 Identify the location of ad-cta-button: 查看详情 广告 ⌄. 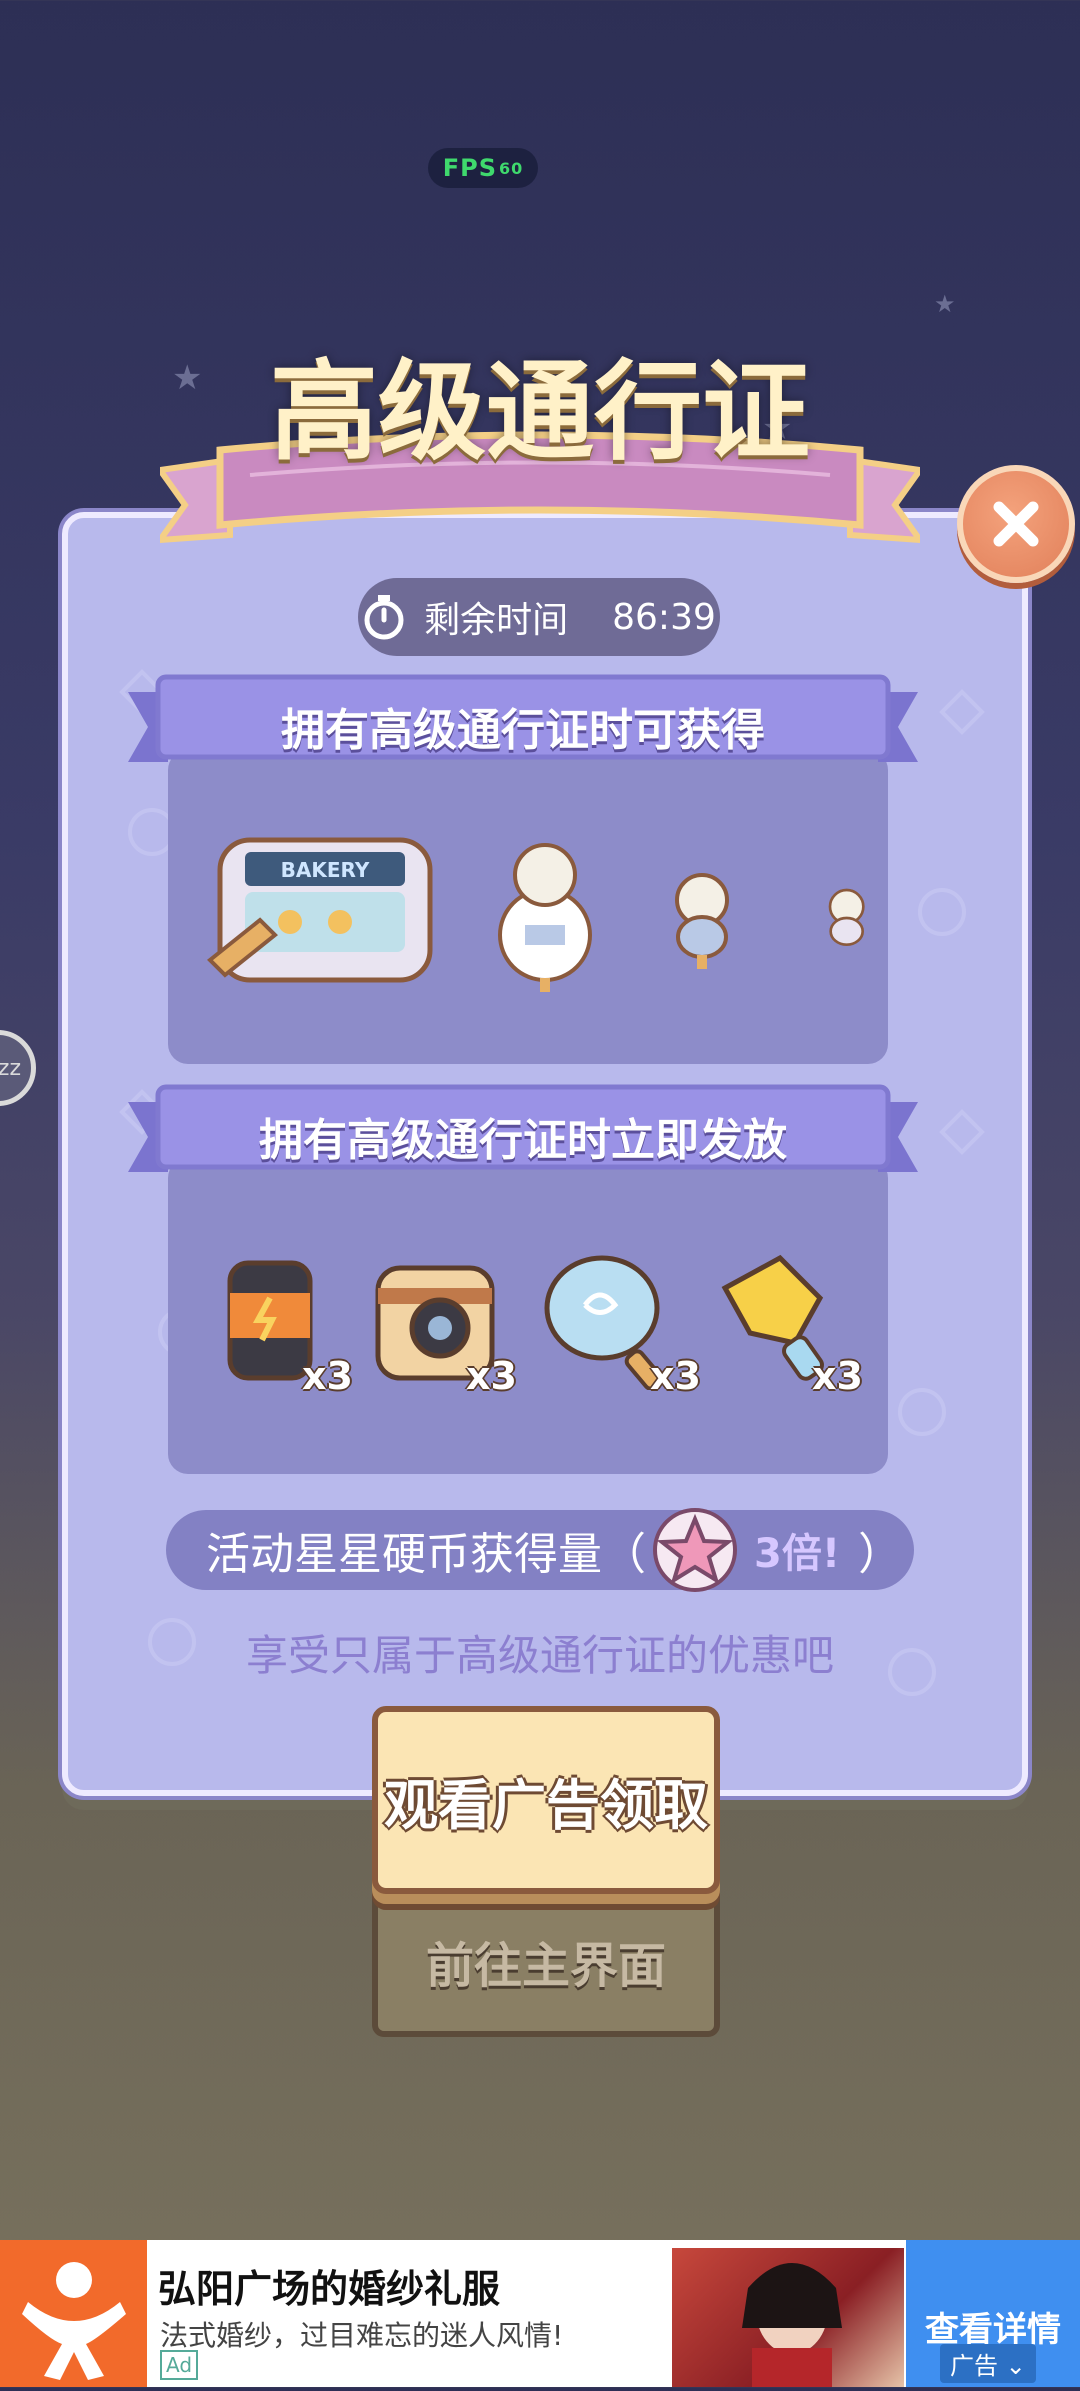
(993, 2313).